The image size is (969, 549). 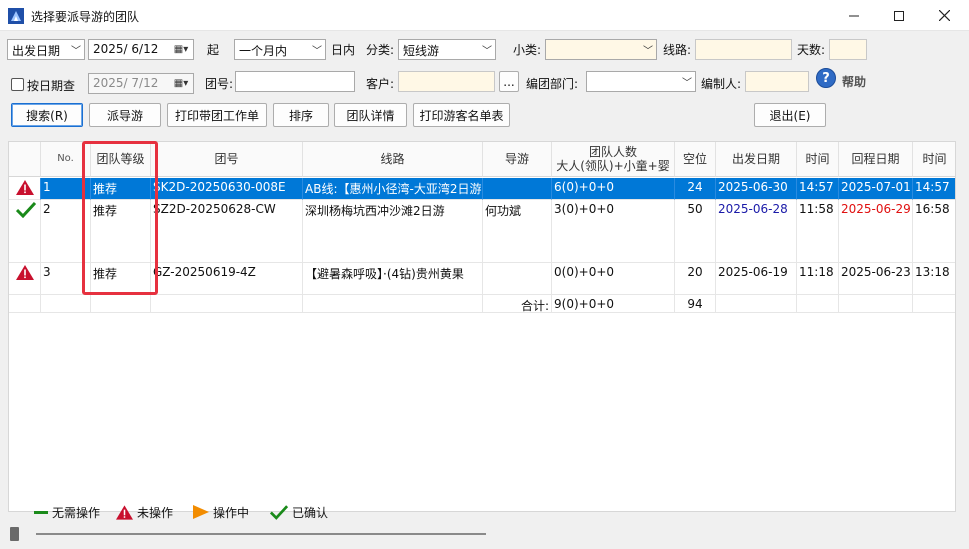 What do you see at coordinates (517, 159) in the screenshot?
I see `header-guide: 导游` at bounding box center [517, 159].